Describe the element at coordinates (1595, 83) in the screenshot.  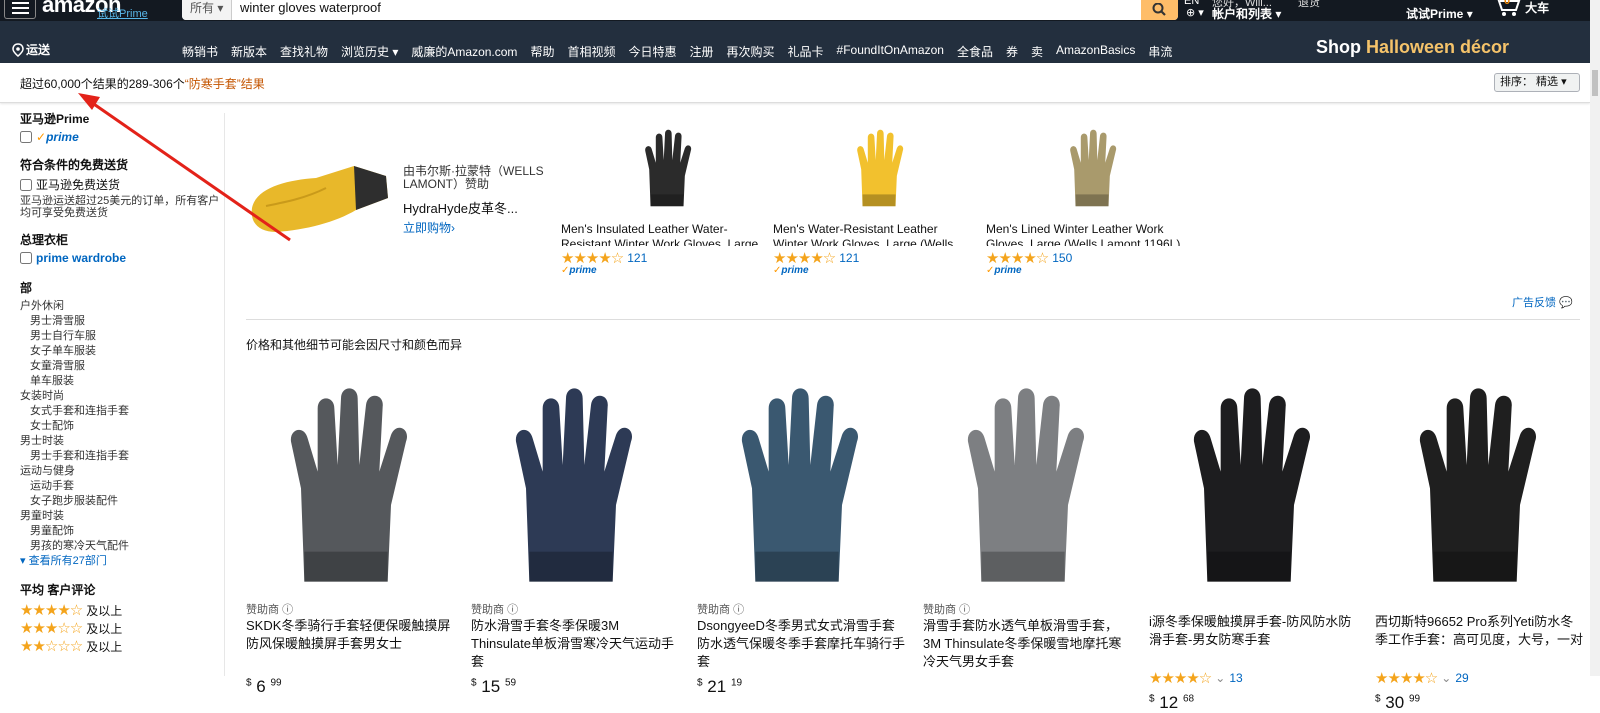
I see `scrollbar-thumb` at that location.